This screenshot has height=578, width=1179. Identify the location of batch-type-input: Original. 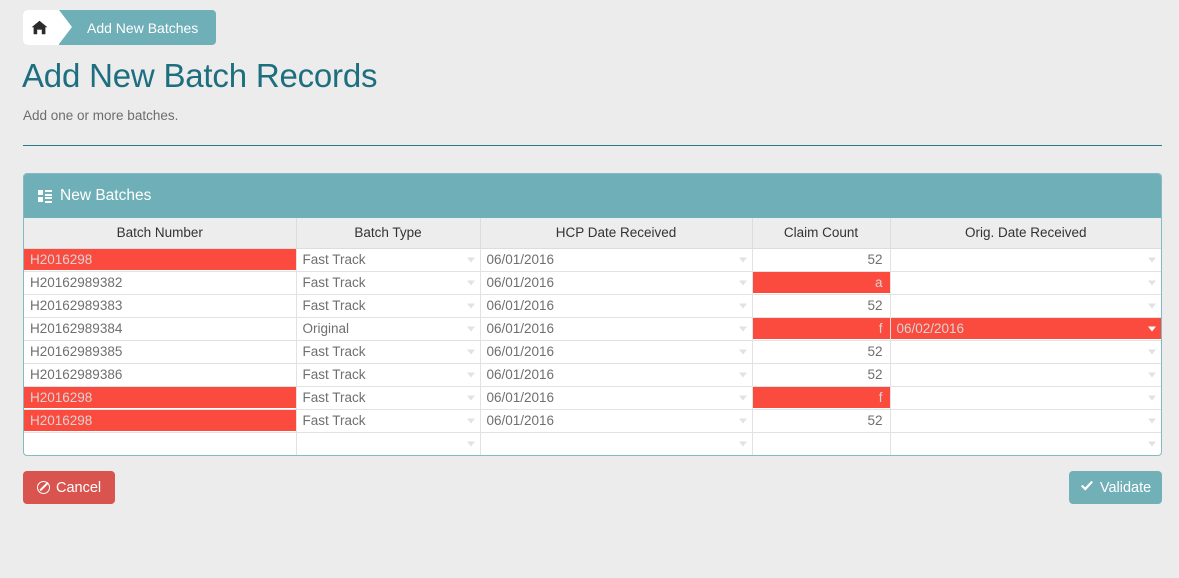
(388, 328).